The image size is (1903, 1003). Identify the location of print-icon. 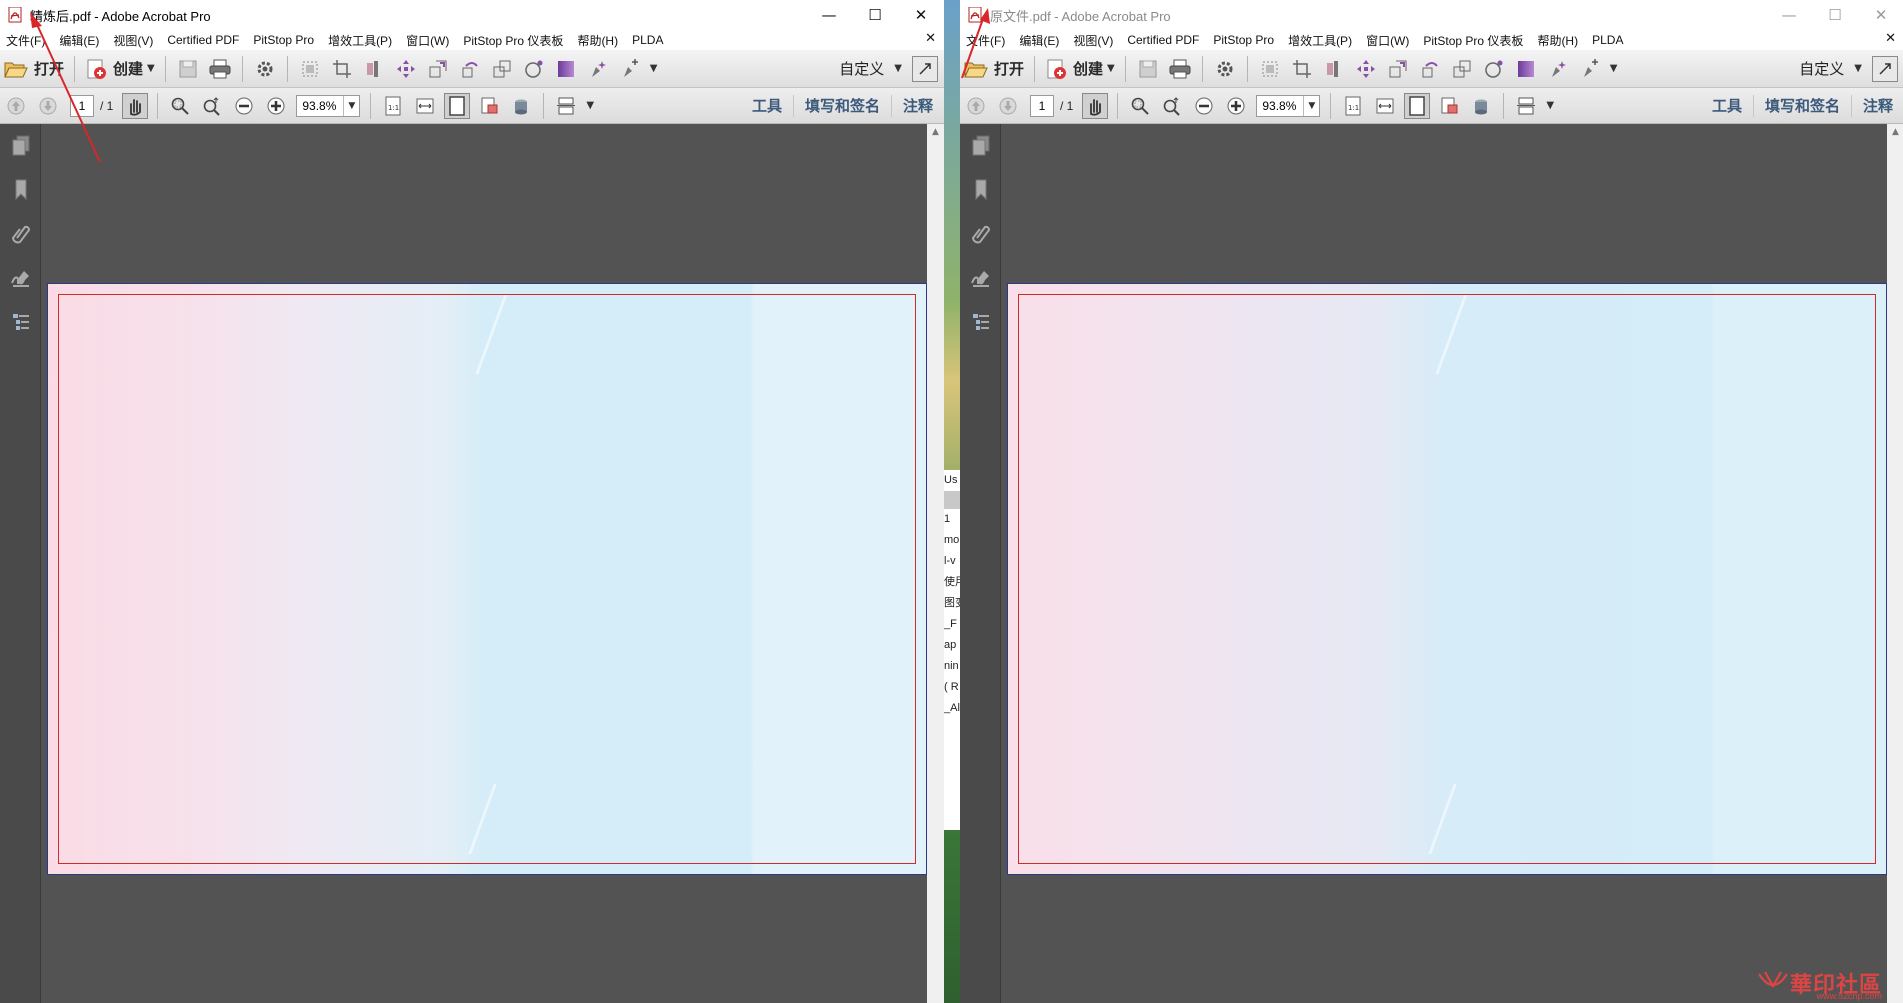
(220, 69).